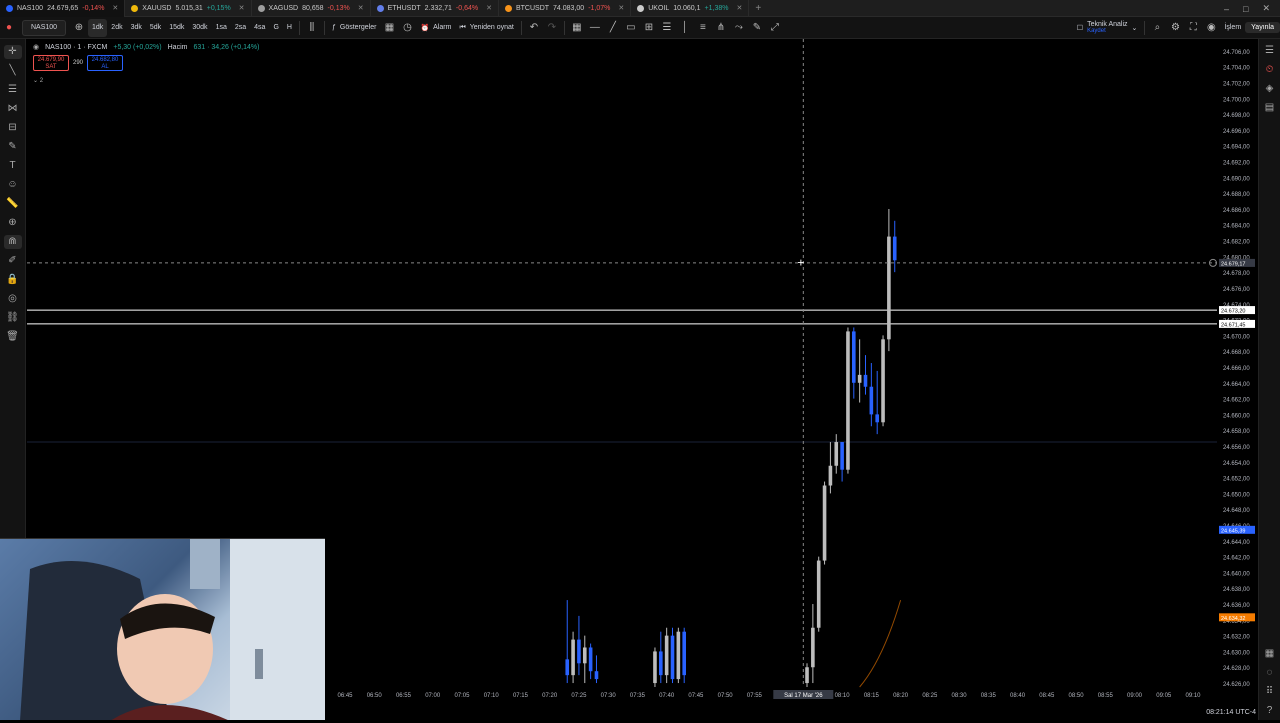 The height and width of the screenshot is (723, 1280). Describe the element at coordinates (13, 185) in the screenshot. I see `emoji-tool-icon: ☺` at that location.